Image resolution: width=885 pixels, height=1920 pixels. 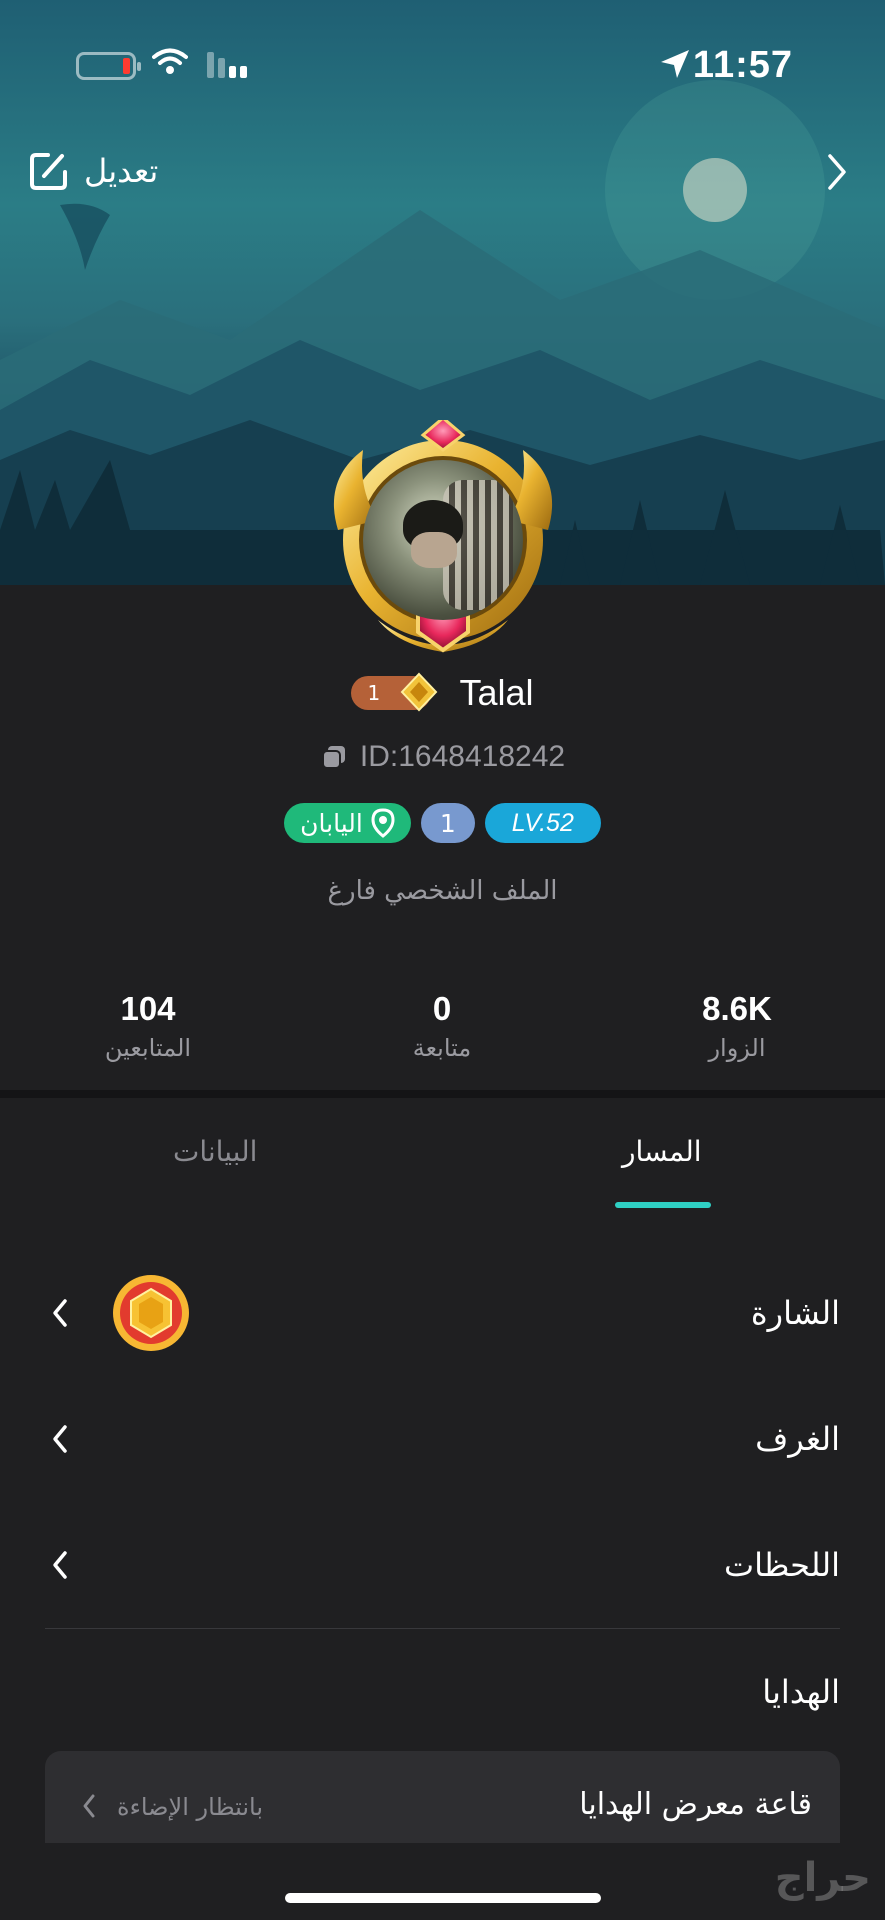 I want to click on followers-label: المتابعين, so click(x=148, y=1048).